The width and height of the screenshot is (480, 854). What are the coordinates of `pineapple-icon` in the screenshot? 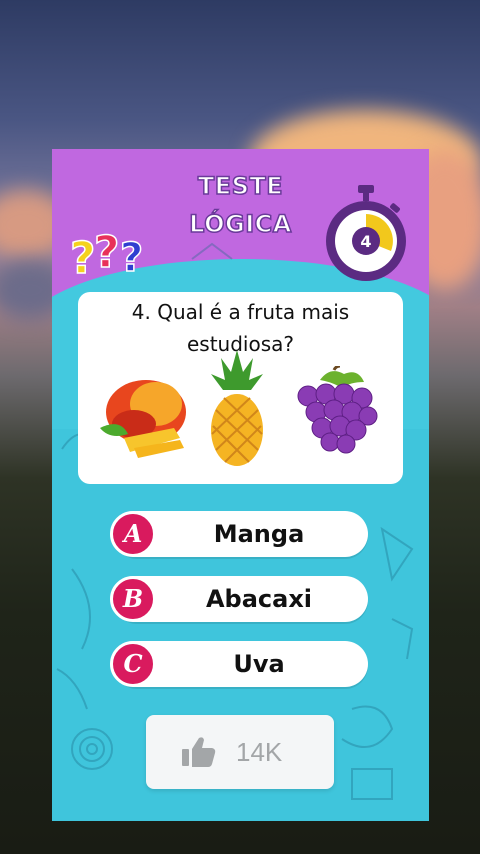 It's located at (237, 408).